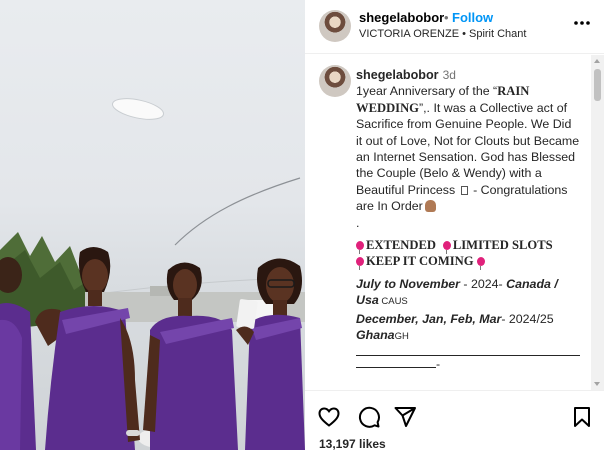 This screenshot has height=450, width=604. What do you see at coordinates (401, 245) in the screenshot?
I see `caption-extended: EXTENDED` at bounding box center [401, 245].